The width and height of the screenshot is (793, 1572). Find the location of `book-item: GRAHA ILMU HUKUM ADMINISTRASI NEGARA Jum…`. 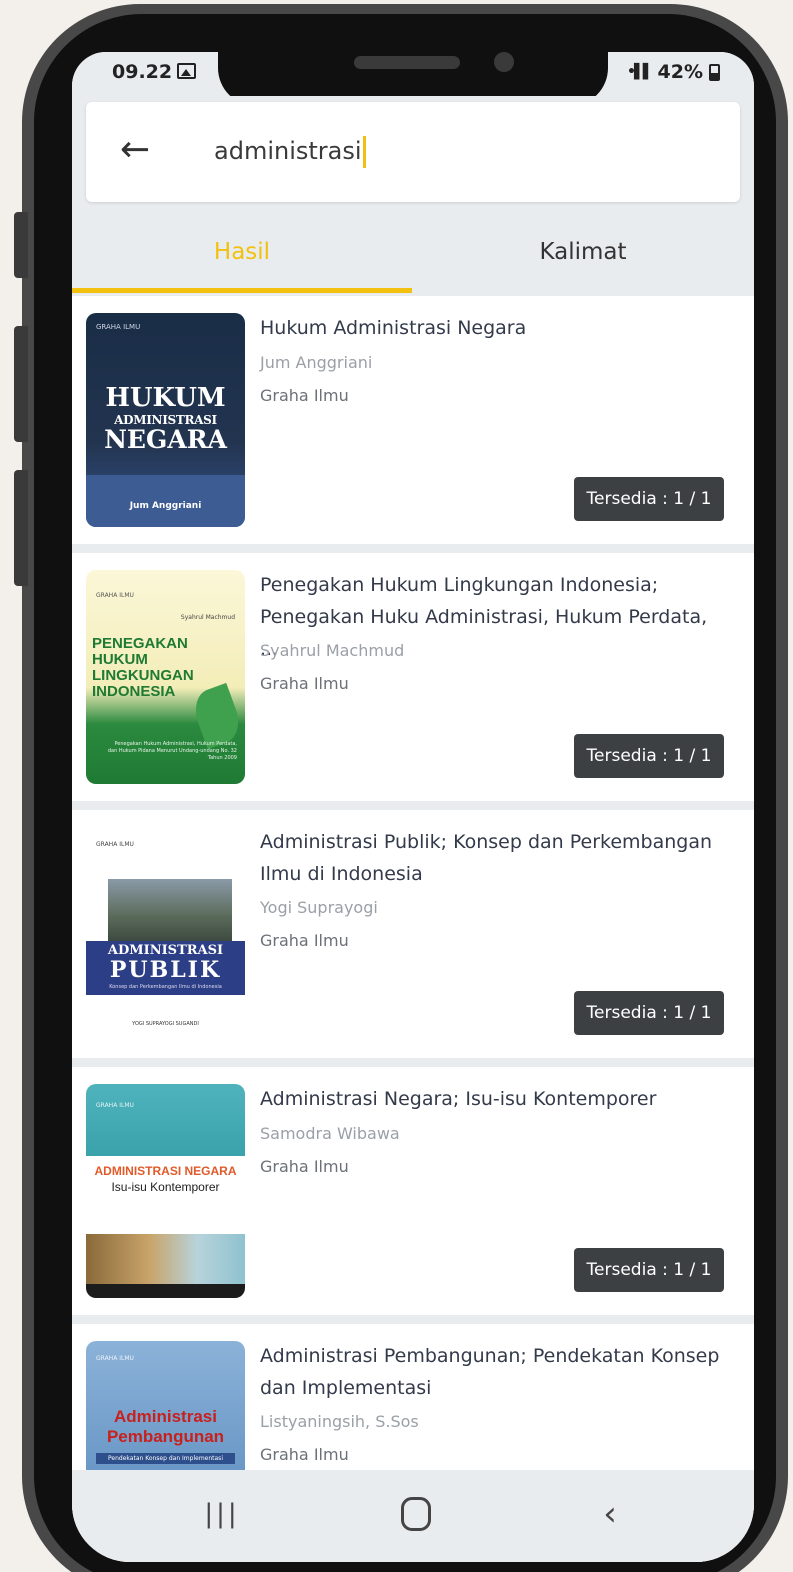

book-item: GRAHA ILMU HUKUM ADMINISTRASI NEGARA Jum… is located at coordinates (413, 420).